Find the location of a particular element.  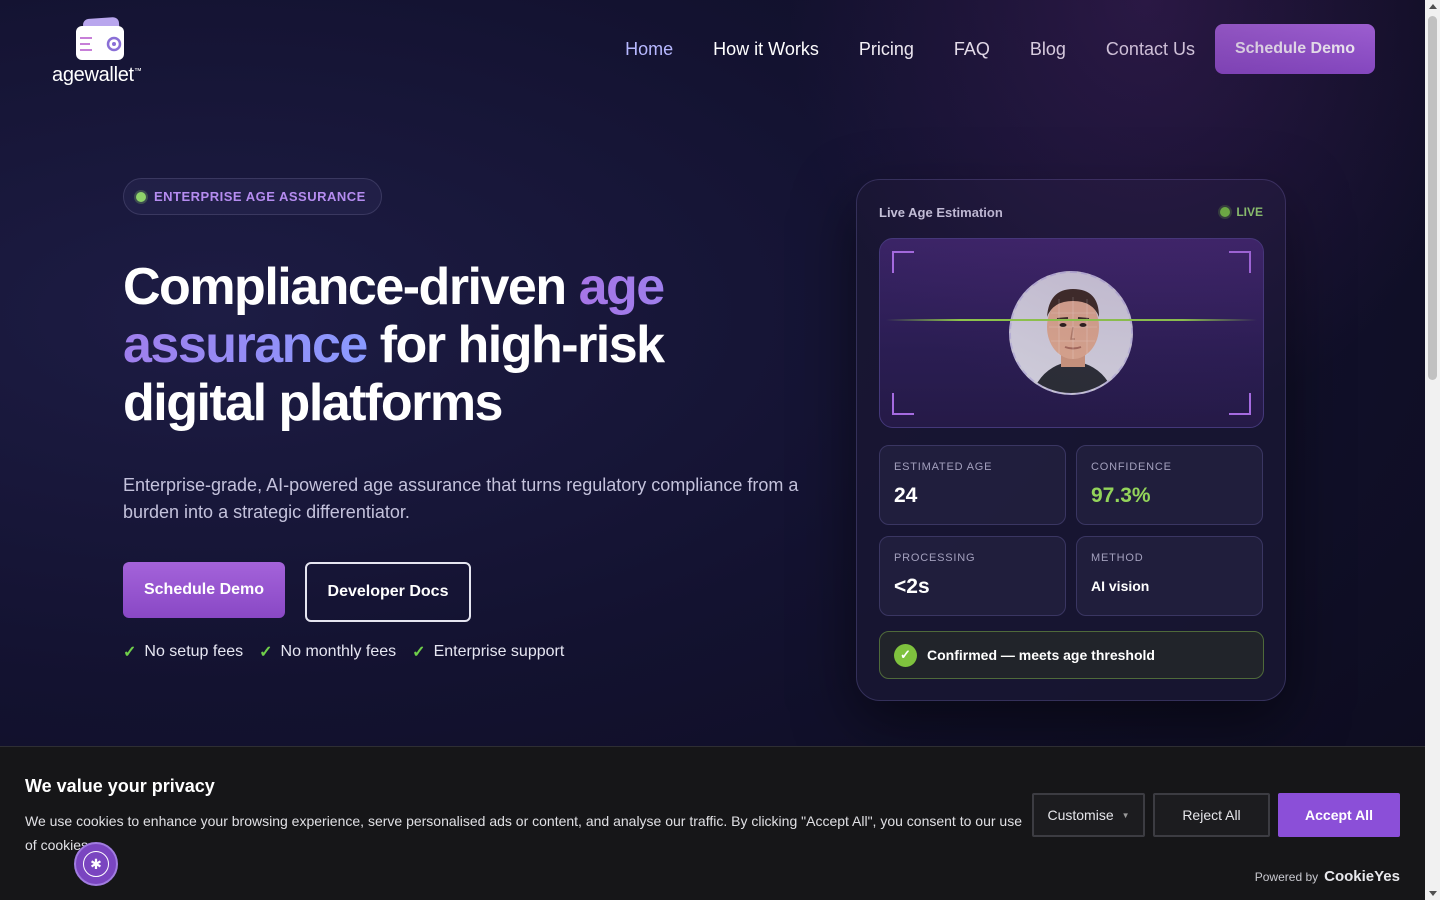

live-label: LIVE is located at coordinates (1249, 212).